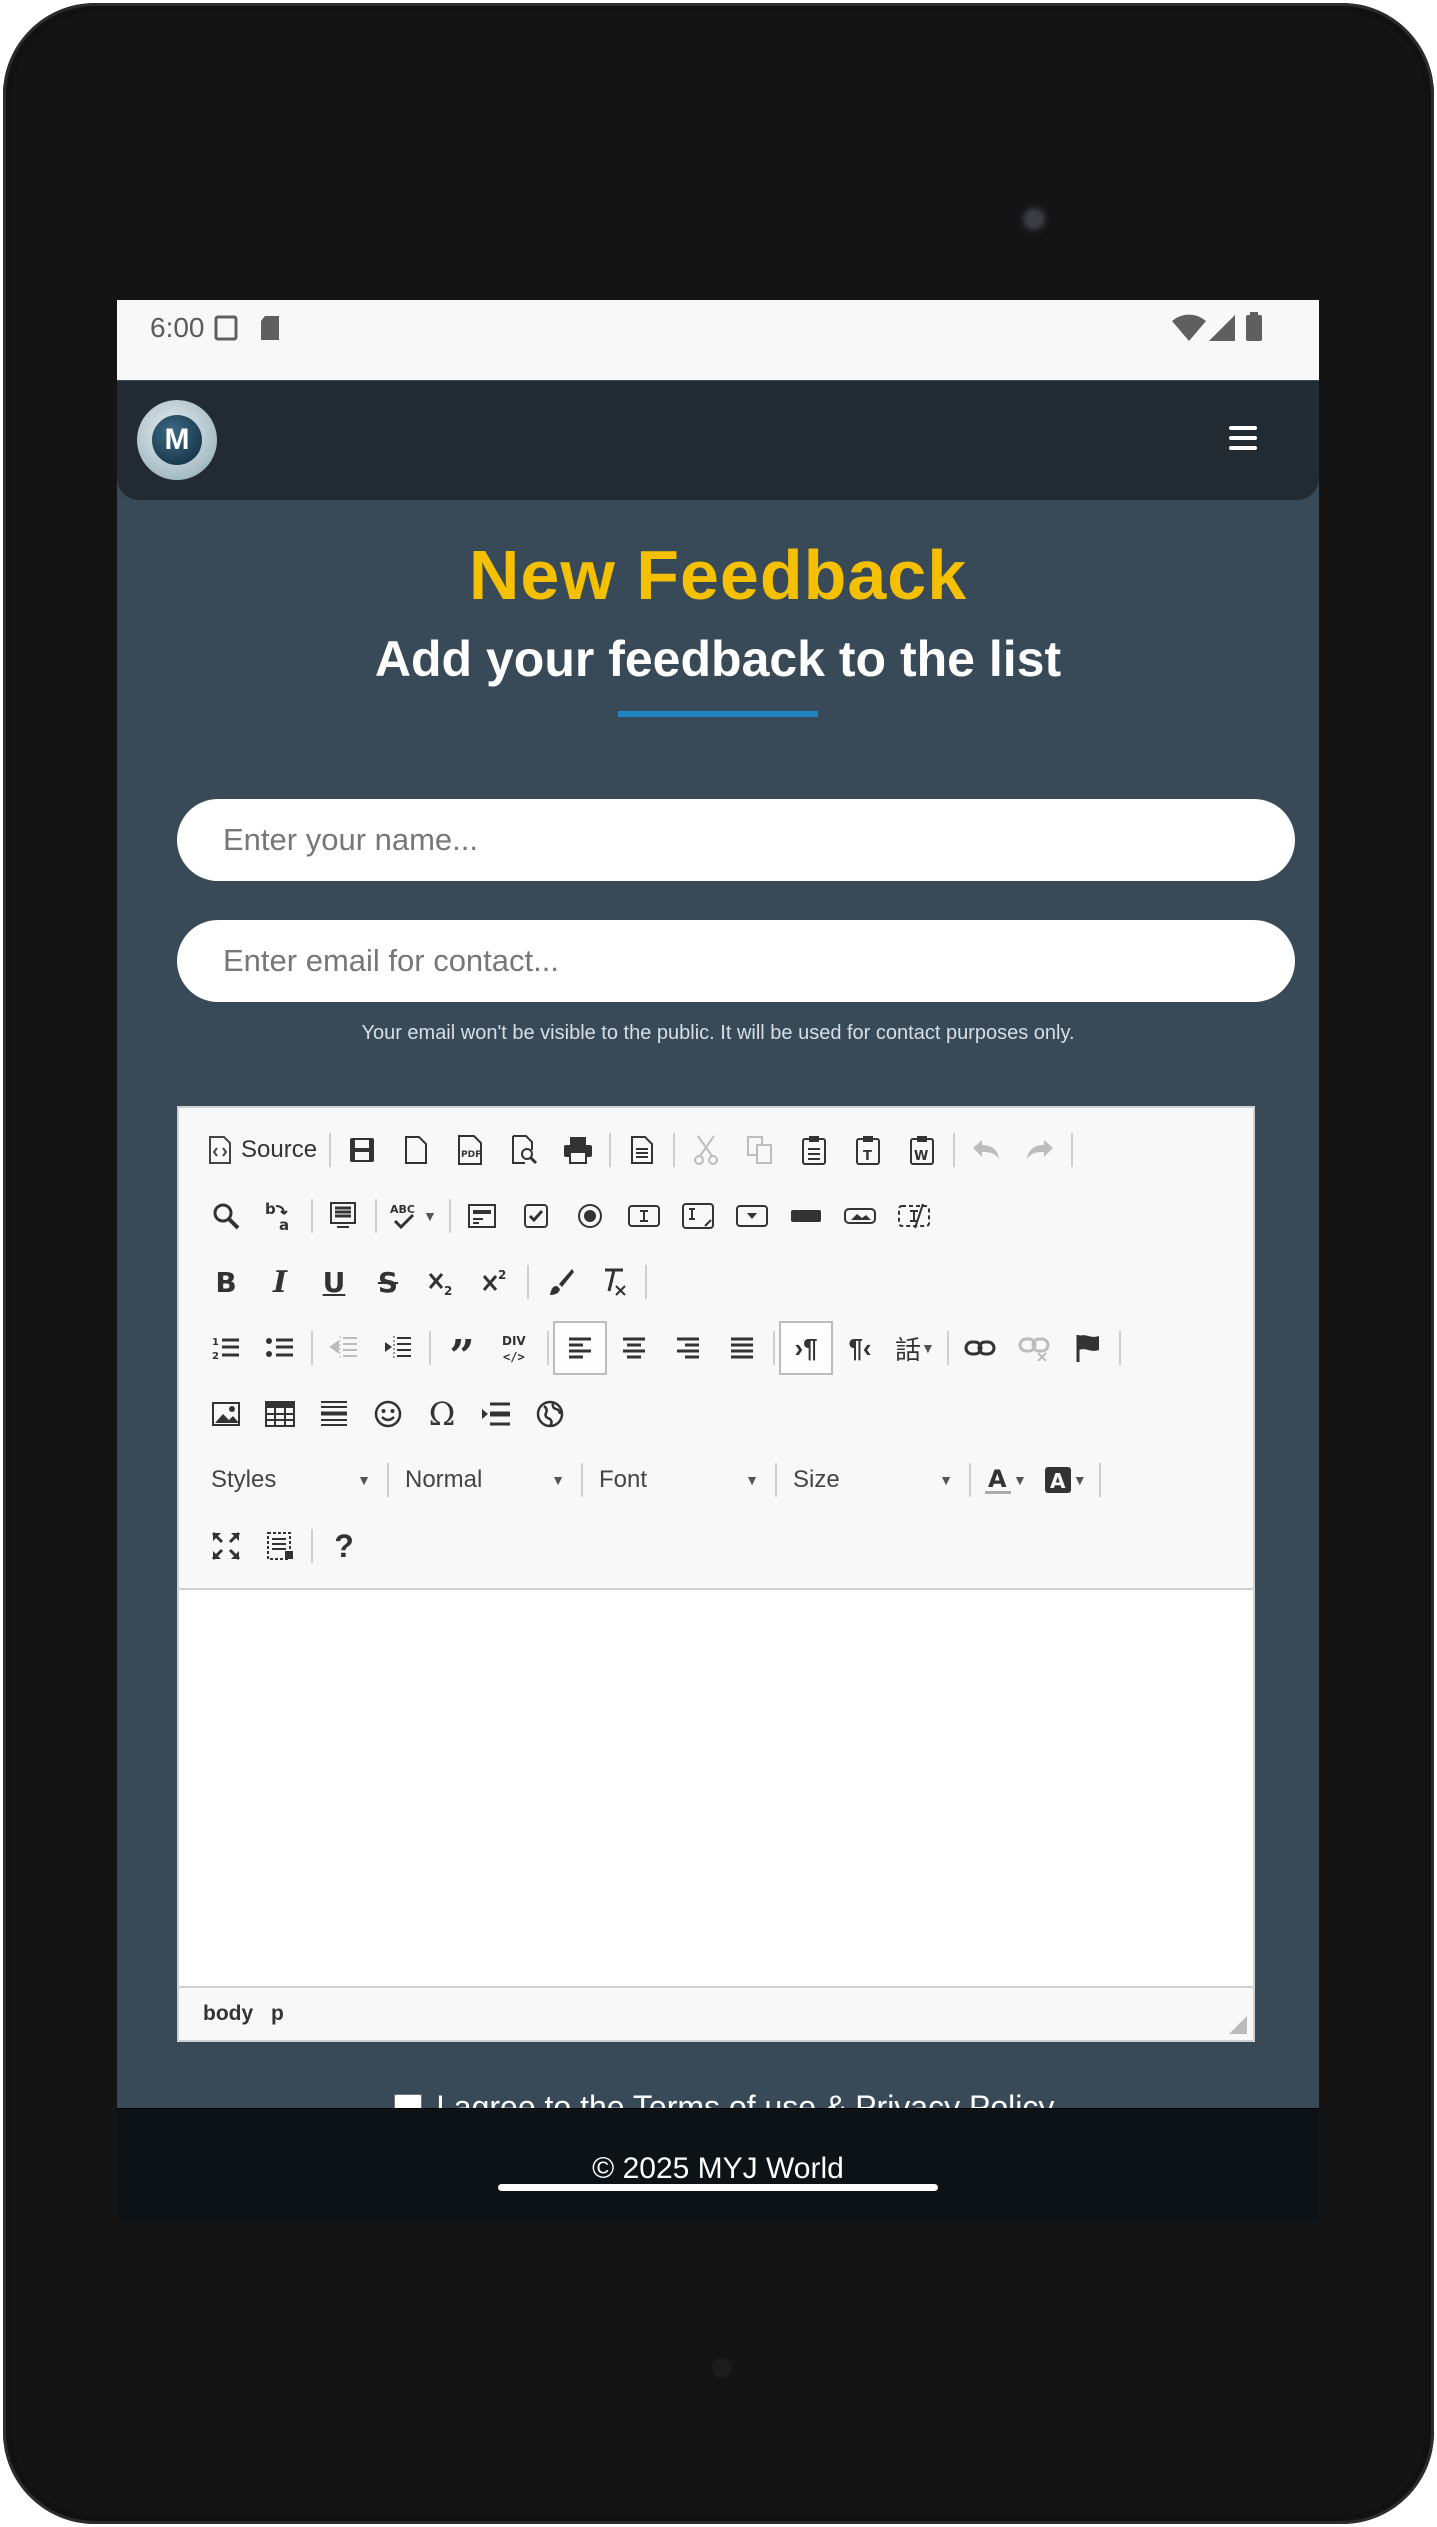  What do you see at coordinates (806, 1216) in the screenshot?
I see `button-field-button` at bounding box center [806, 1216].